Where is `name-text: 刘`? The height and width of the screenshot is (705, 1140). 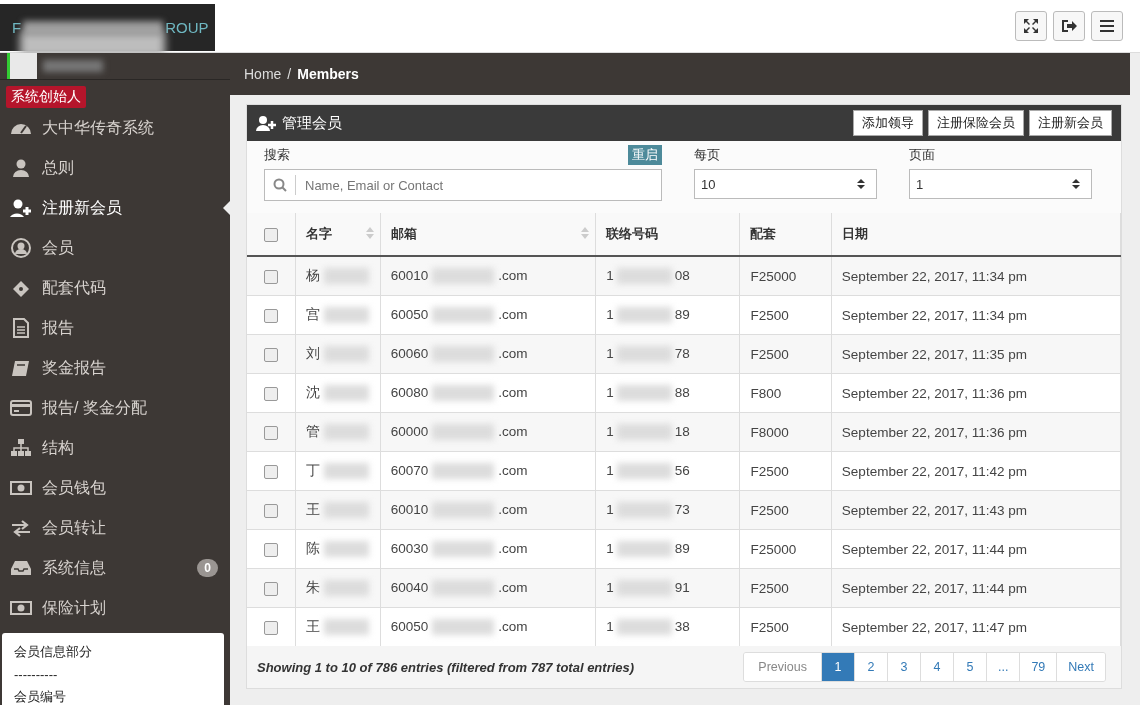 name-text: 刘 is located at coordinates (312, 353).